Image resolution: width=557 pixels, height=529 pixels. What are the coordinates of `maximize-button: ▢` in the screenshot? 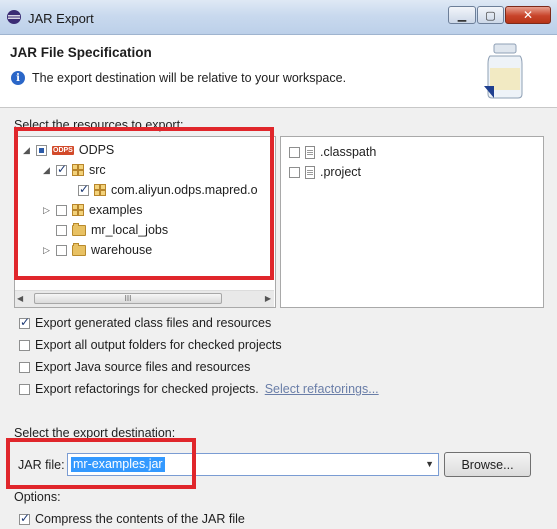 It's located at (490, 15).